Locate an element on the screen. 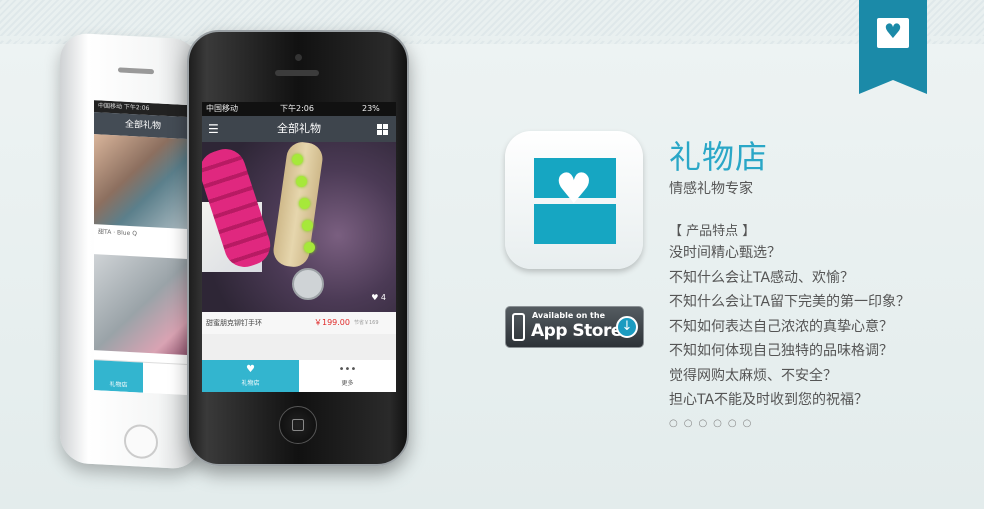 The height and width of the screenshot is (509, 984). feature-item: 觉得网购太麻烦、不安全？ is located at coordinates (753, 375).